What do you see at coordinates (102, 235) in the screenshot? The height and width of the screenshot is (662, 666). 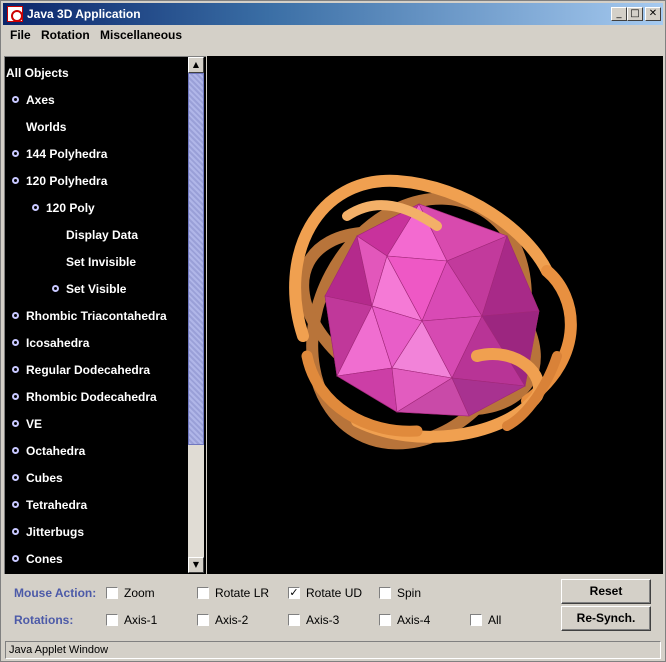 I see `tree-item-label: Display Data` at bounding box center [102, 235].